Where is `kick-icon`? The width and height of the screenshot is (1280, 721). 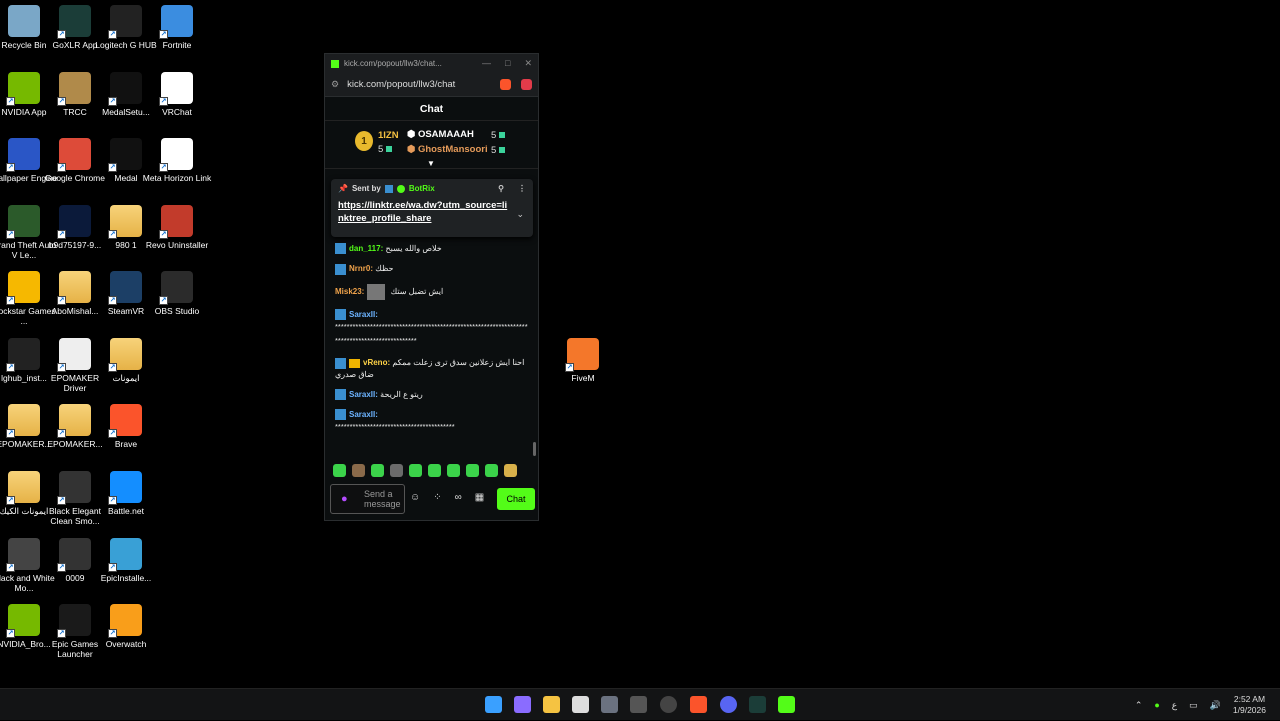
kick-icon is located at coordinates (786, 704).